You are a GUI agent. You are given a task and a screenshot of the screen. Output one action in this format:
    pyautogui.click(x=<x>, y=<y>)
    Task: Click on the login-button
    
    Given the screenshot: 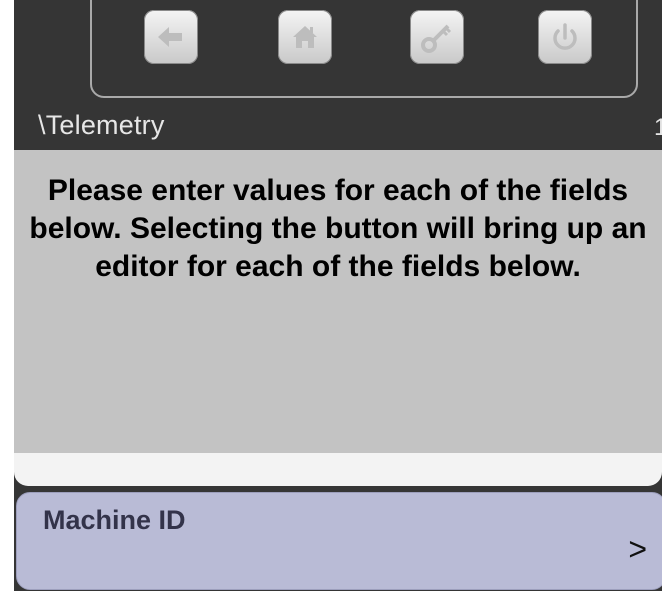 What is the action you would take?
    pyautogui.click(x=437, y=37)
    